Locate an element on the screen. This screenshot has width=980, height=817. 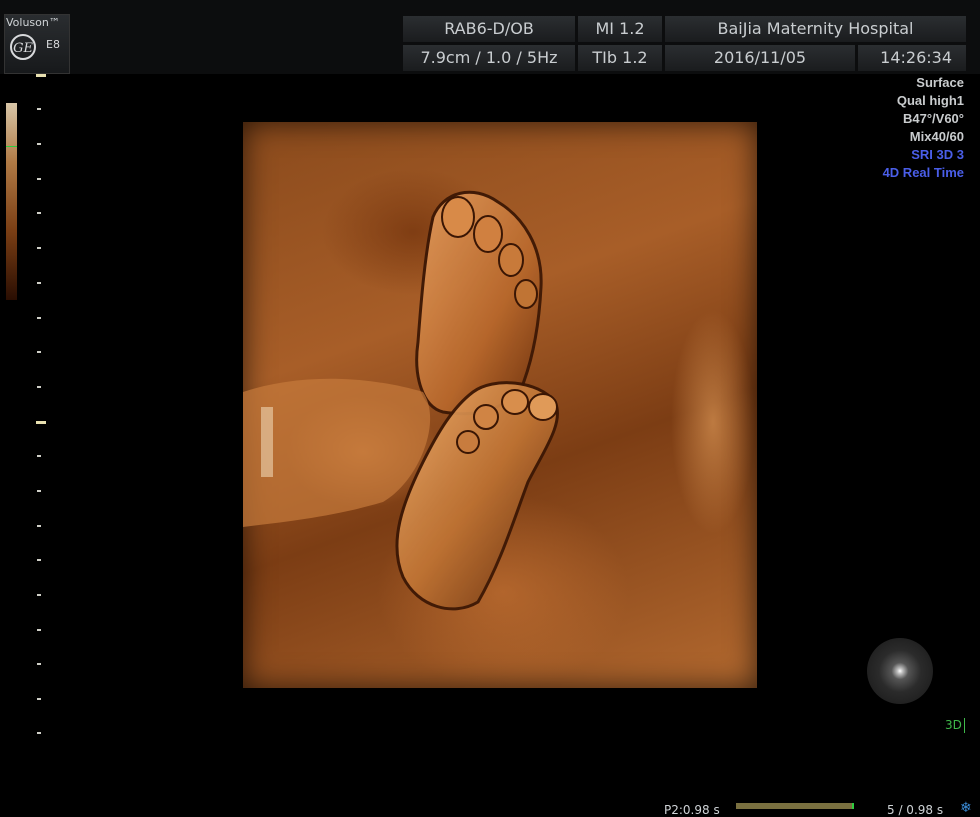
time-label: 14:26:34 is located at coordinates (912, 58).